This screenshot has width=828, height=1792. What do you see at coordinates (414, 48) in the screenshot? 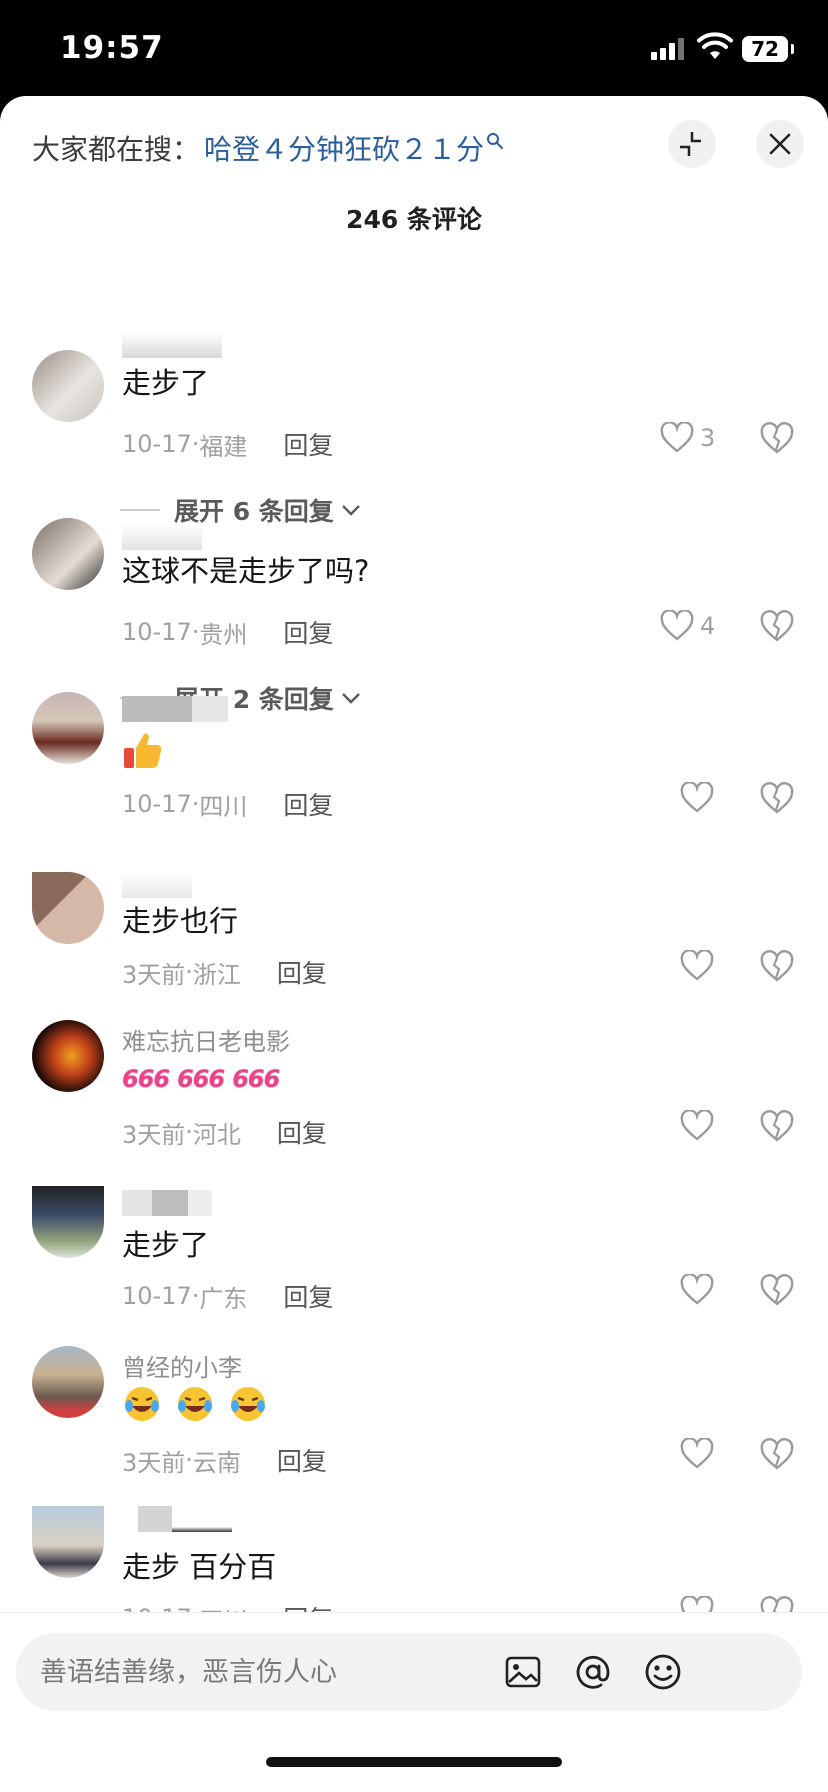
I see `status-bar: 19:57 72` at bounding box center [414, 48].